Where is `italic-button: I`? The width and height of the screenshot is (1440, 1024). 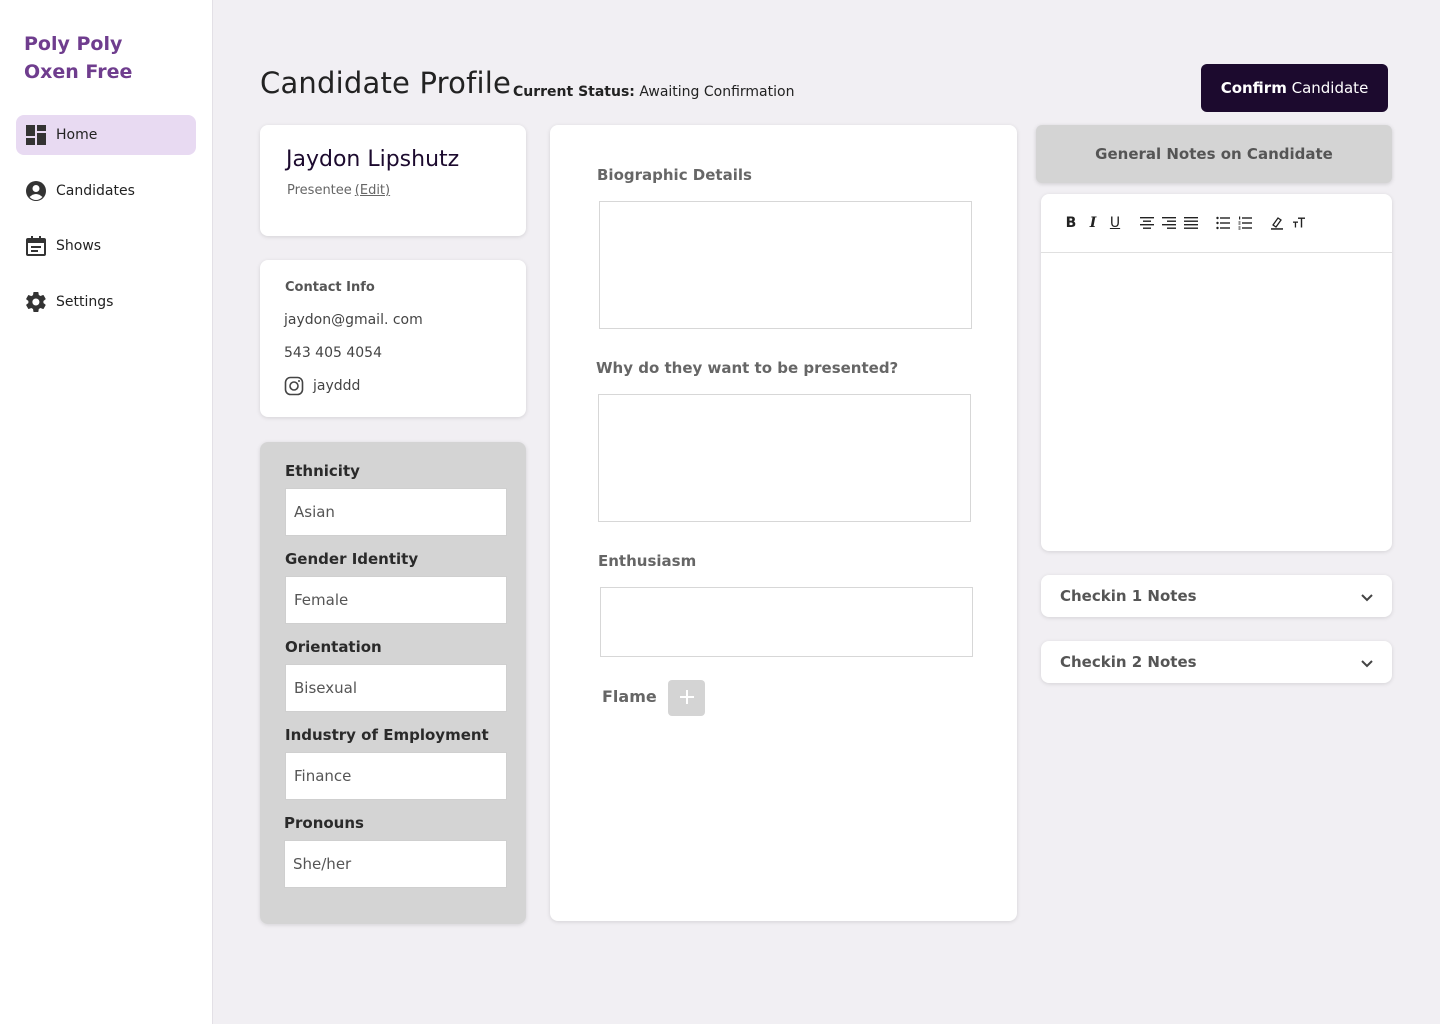 italic-button: I is located at coordinates (1093, 223).